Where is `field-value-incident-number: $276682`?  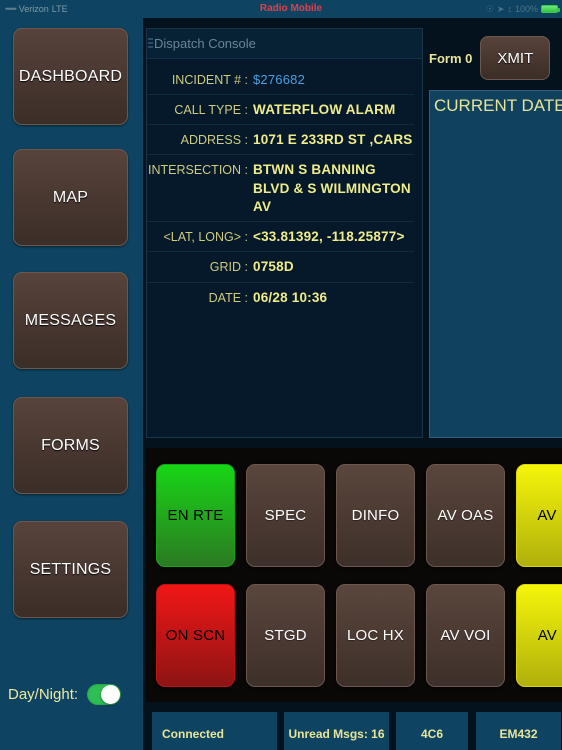 field-value-incident-number: $276682 is located at coordinates (279, 79).